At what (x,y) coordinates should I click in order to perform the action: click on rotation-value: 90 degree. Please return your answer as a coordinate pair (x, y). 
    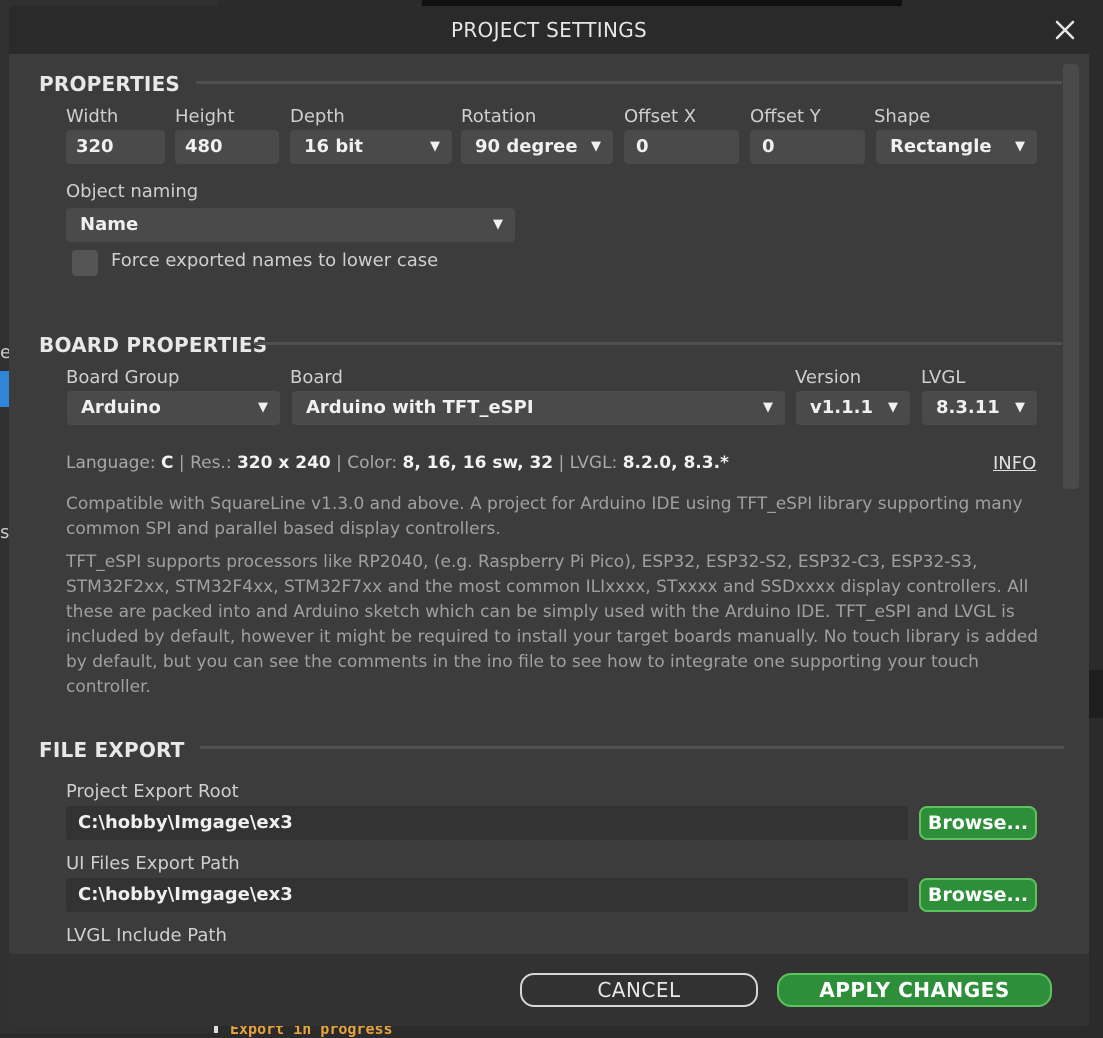
    Looking at the image, I should click on (526, 146).